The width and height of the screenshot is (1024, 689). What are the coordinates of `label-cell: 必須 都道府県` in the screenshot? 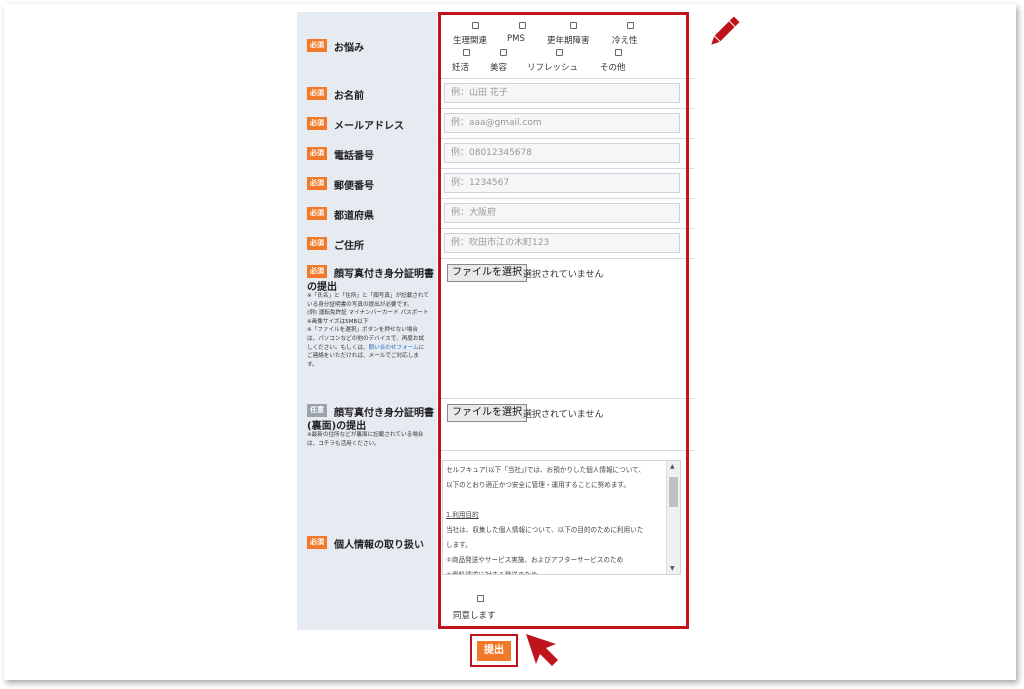 It's located at (367, 213).